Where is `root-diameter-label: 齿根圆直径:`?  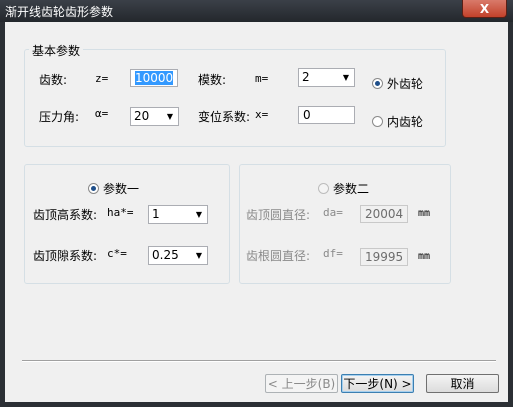
root-diameter-label: 齿根圆直径: is located at coordinates (278, 256).